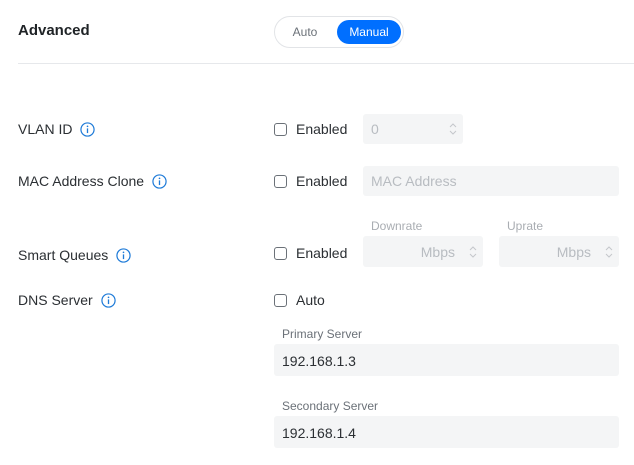 The width and height of the screenshot is (634, 465). What do you see at coordinates (330, 406) in the screenshot?
I see `secondary-server-label: Secondary Server` at bounding box center [330, 406].